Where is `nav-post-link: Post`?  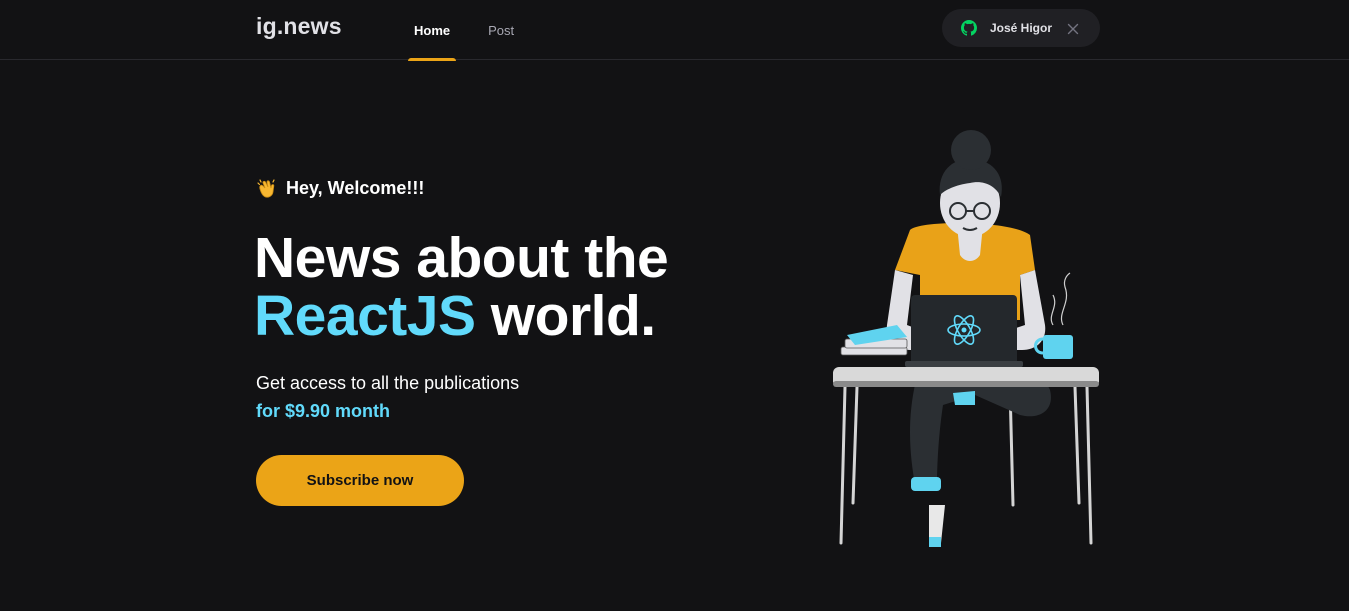
nav-post-link: Post is located at coordinates (501, 30).